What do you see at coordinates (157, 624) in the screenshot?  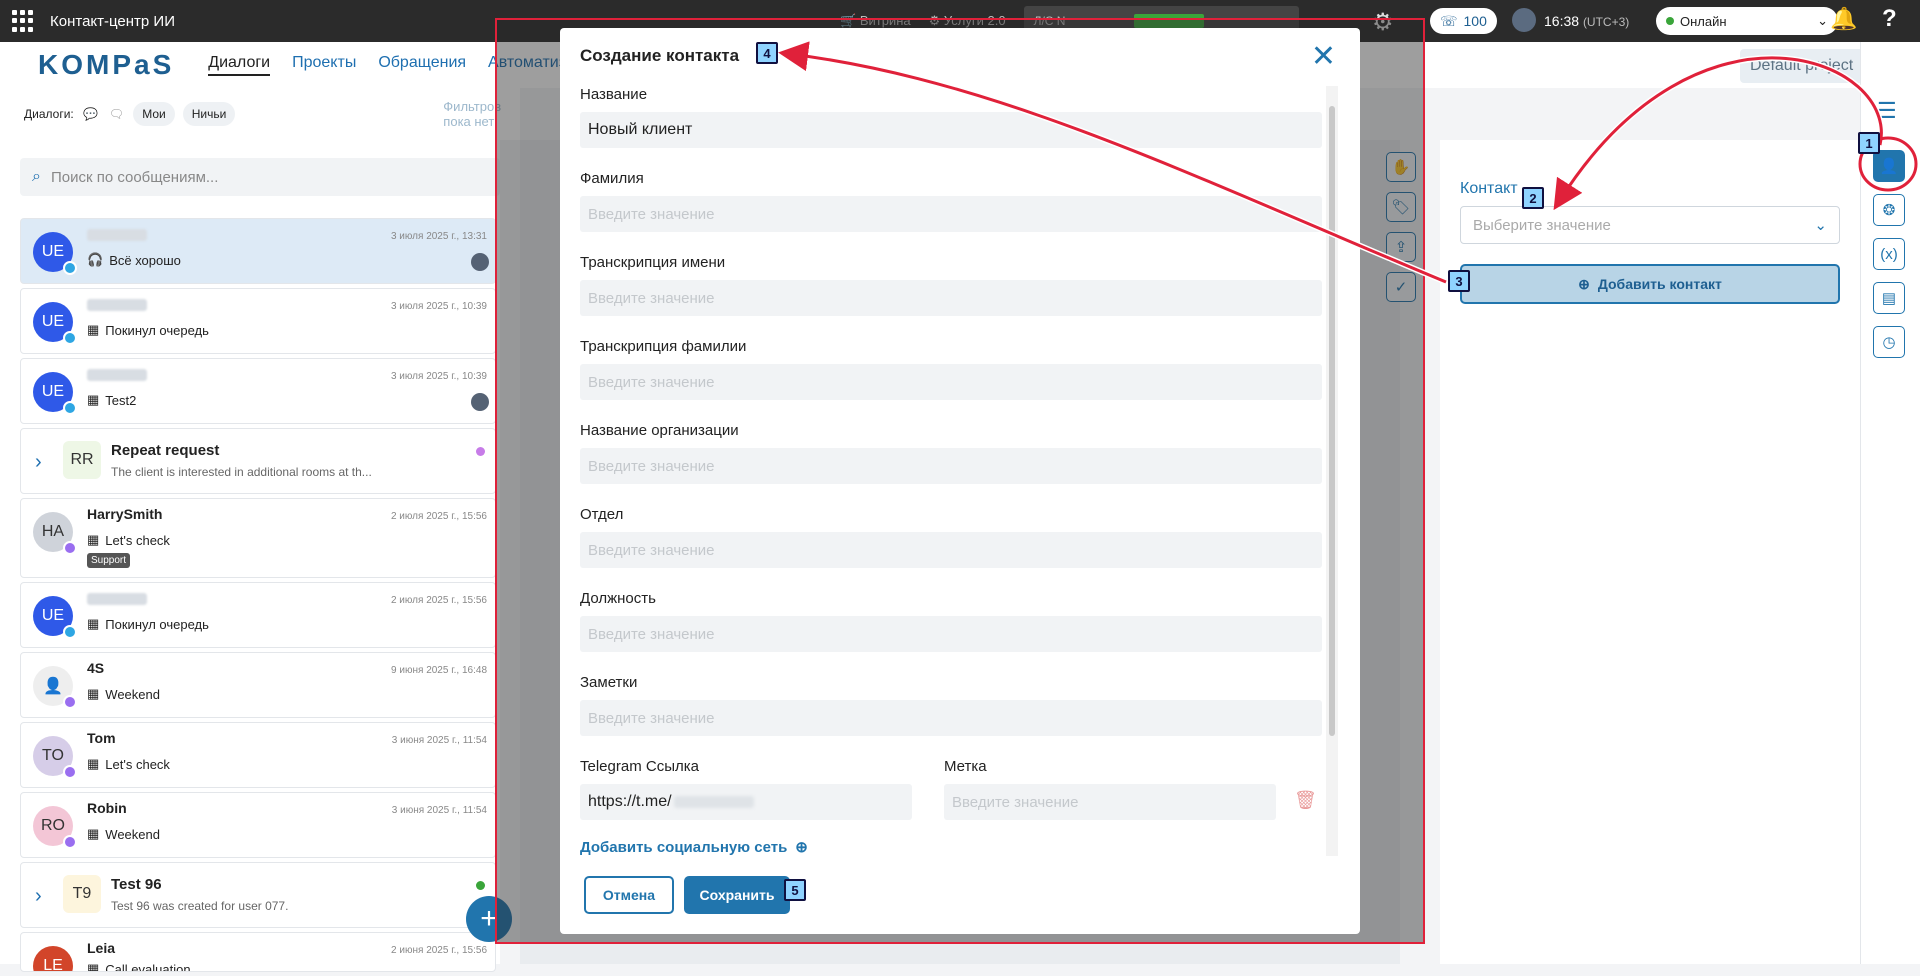 I see `last-message: Покинул очередь` at bounding box center [157, 624].